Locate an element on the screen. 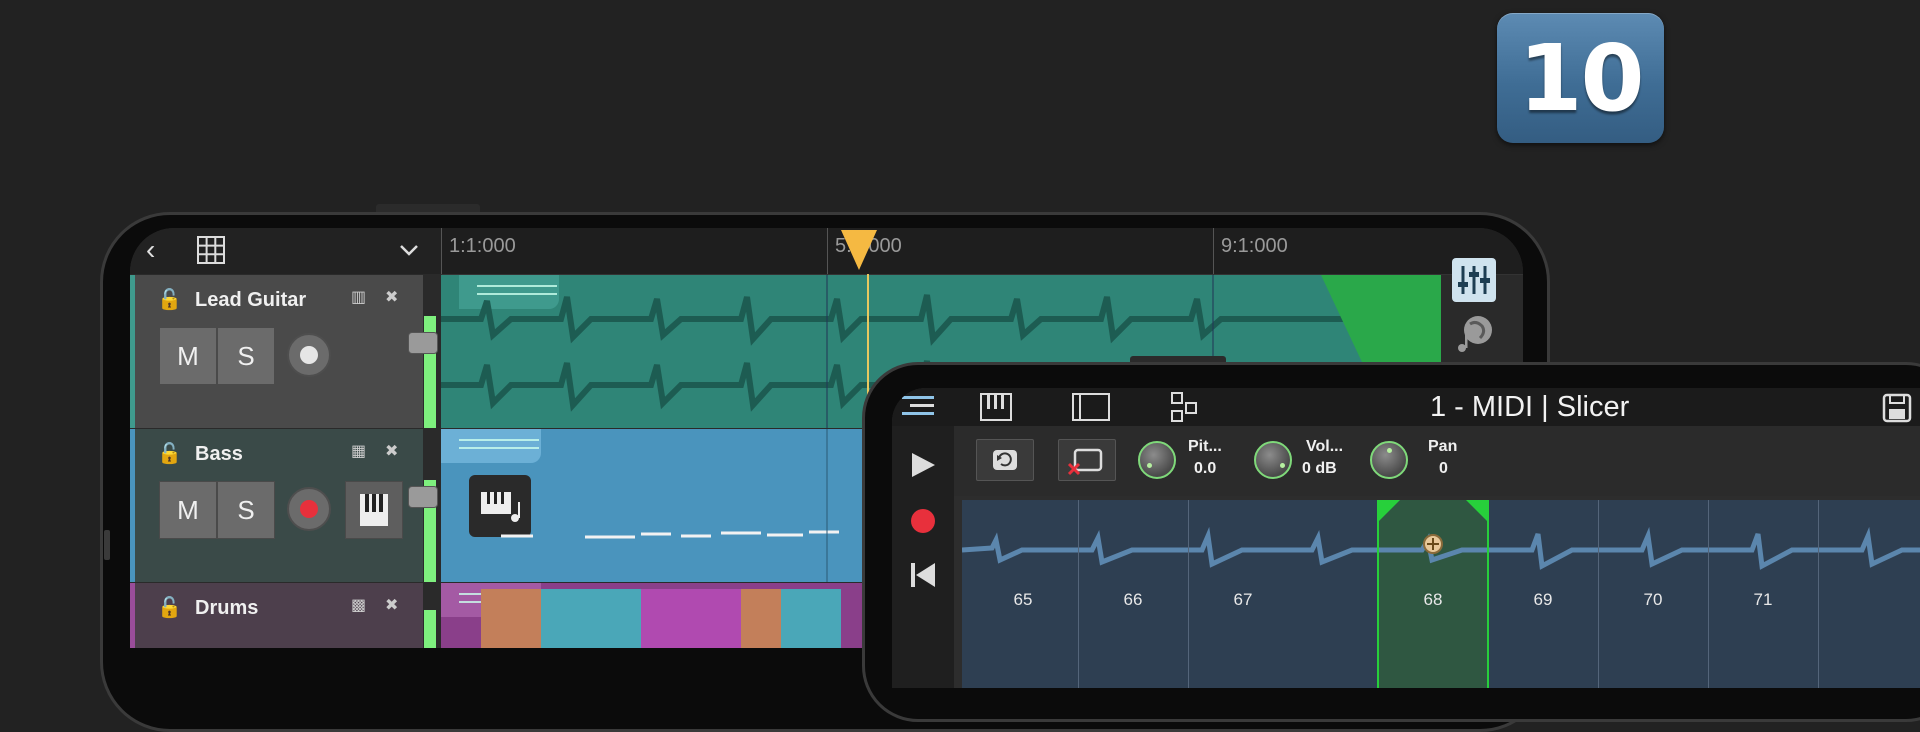 The width and height of the screenshot is (1920, 732). volume-value: 0 dB is located at coordinates (1319, 468).